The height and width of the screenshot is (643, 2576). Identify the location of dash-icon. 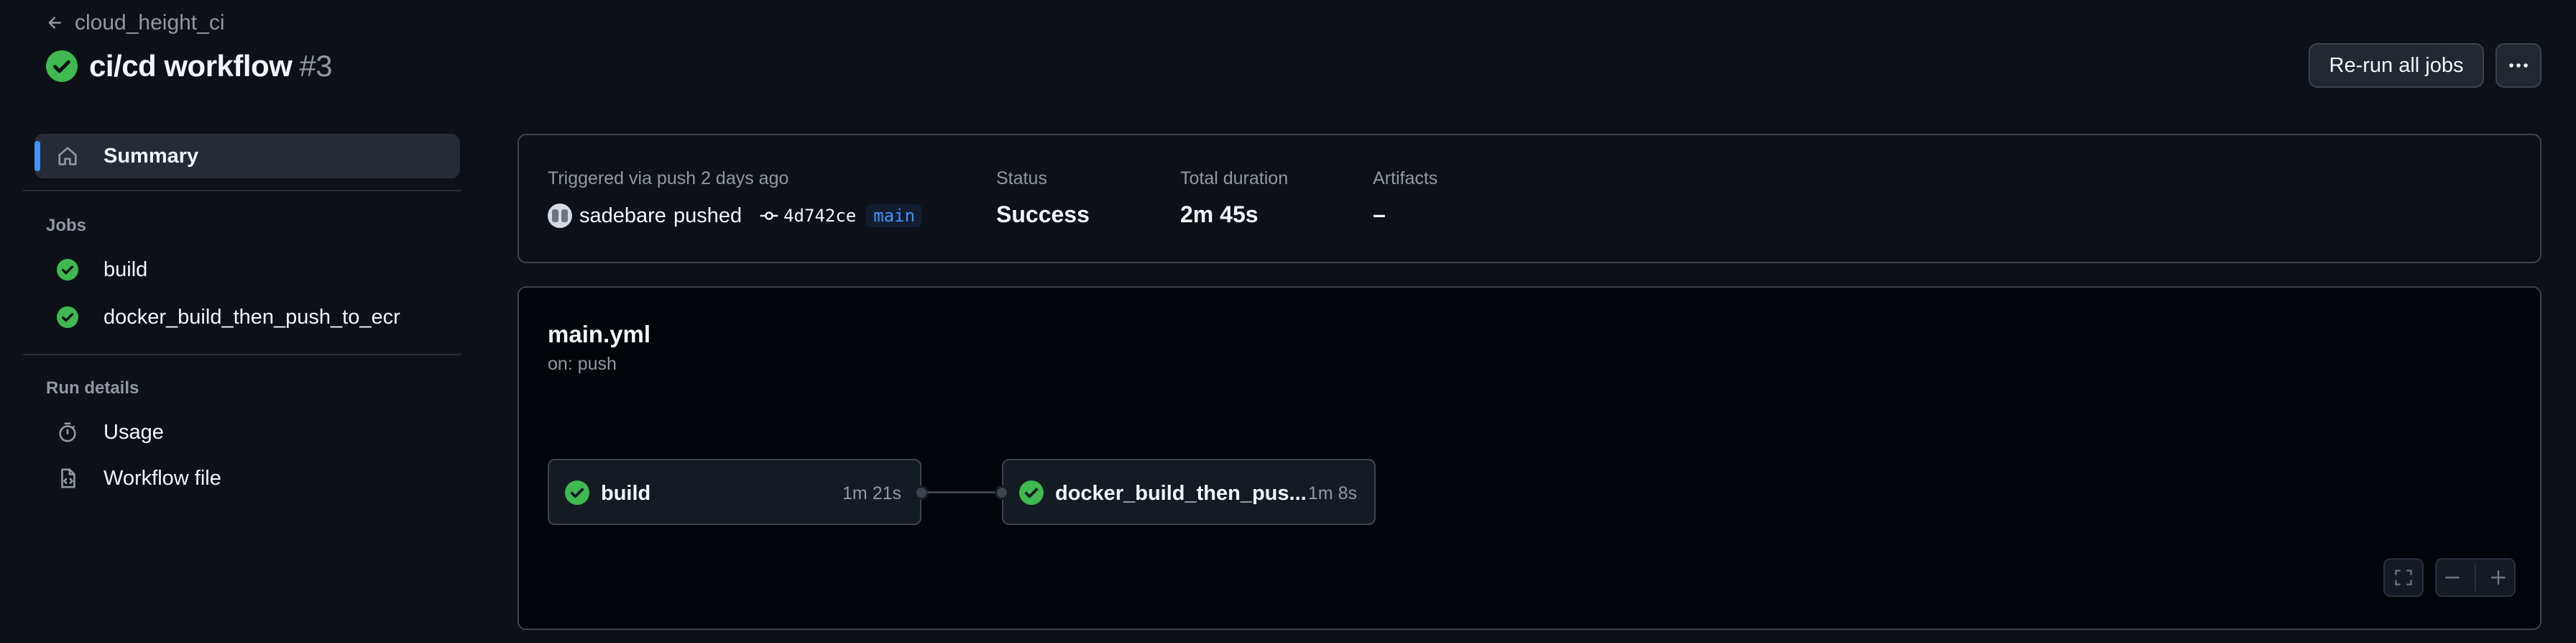
(2452, 577).